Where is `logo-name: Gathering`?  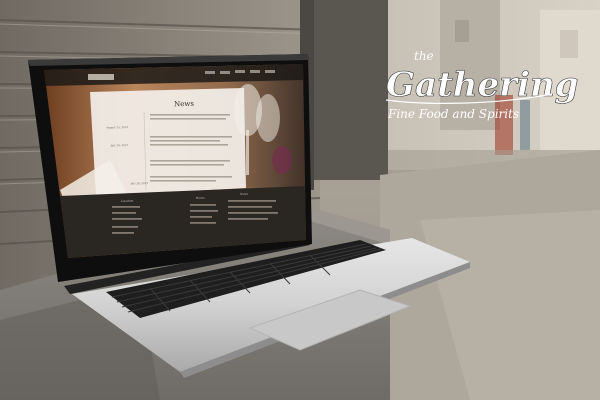 logo-name: Gathering is located at coordinates (482, 85).